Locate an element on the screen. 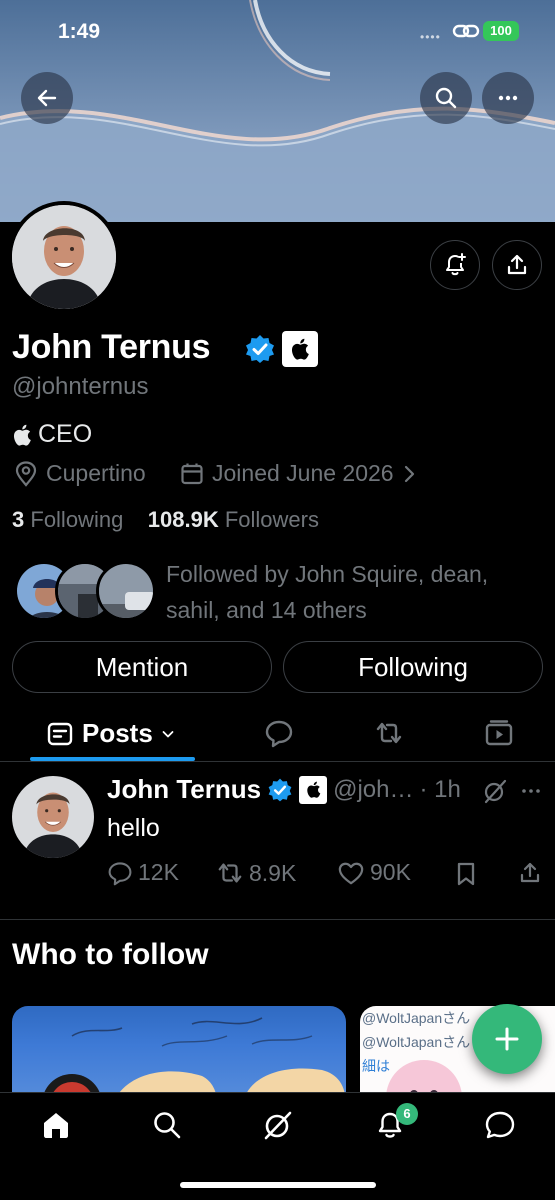 Image resolution: width=555 pixels, height=1200 pixels. link-icon is located at coordinates (466, 31).